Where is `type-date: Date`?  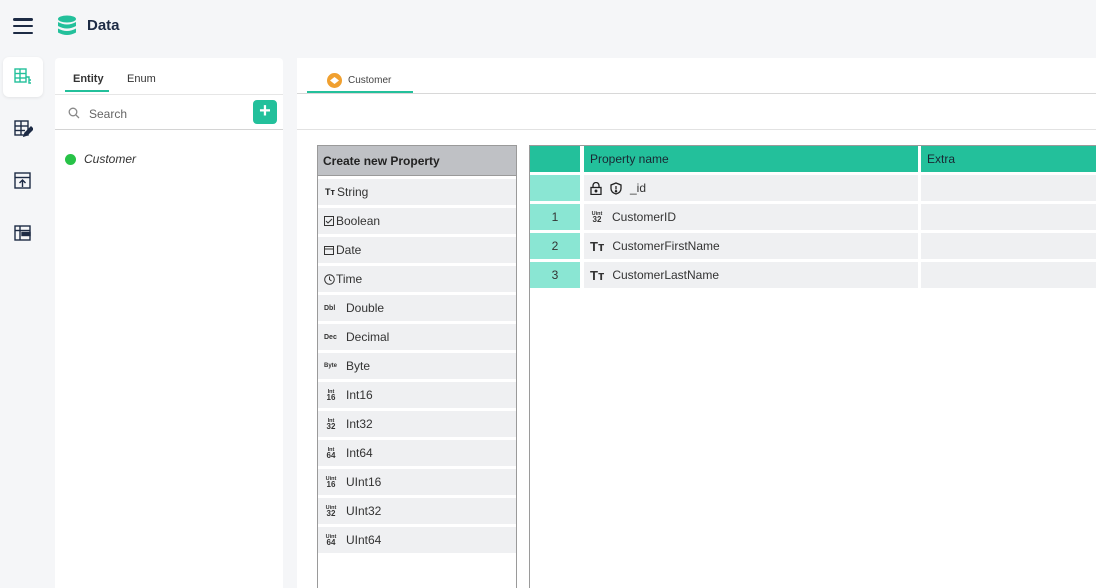 type-date: Date is located at coordinates (417, 250).